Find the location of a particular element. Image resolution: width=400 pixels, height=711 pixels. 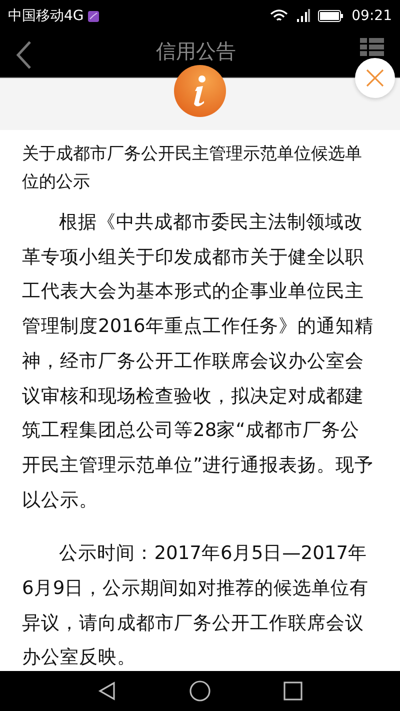

battery-icon is located at coordinates (331, 16).